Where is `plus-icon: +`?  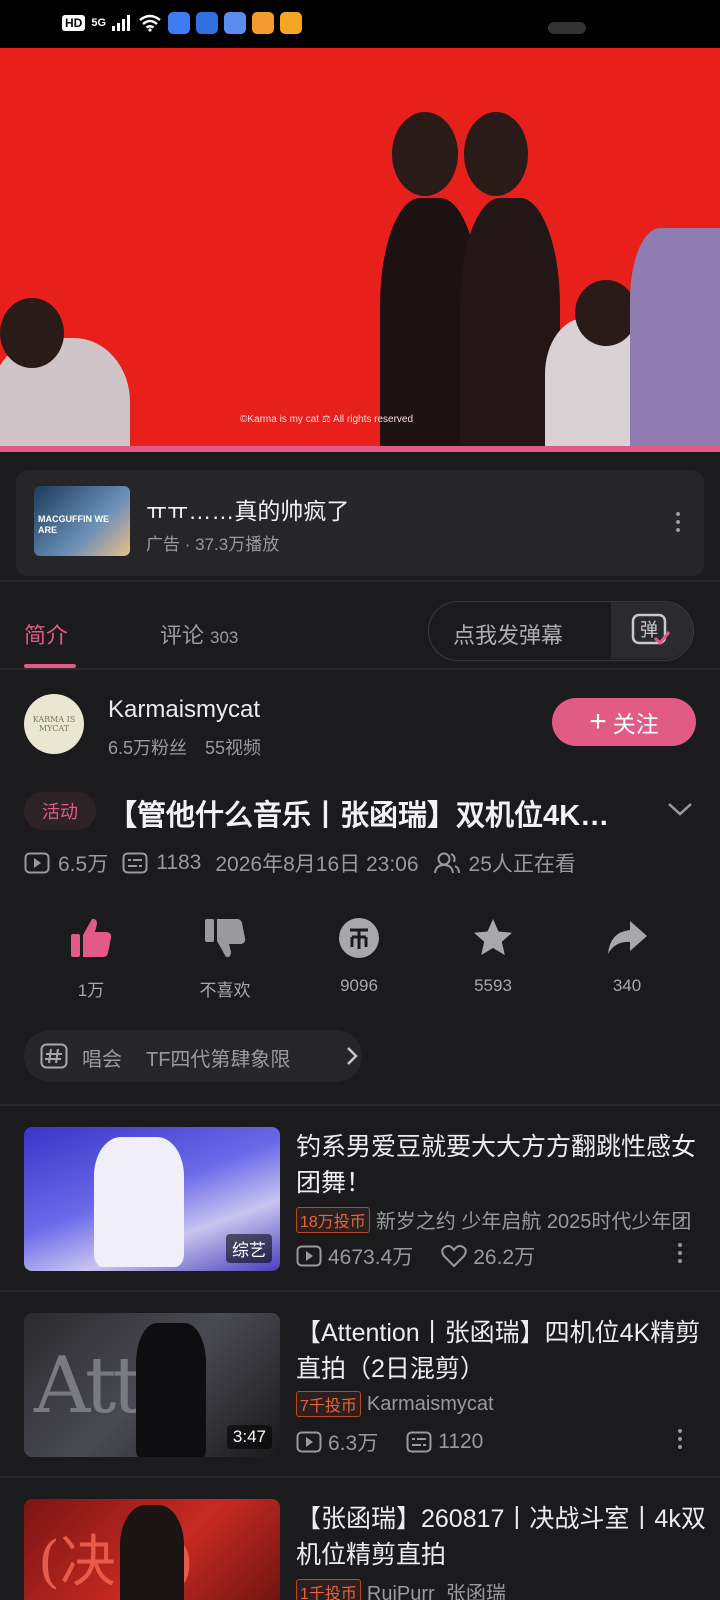 plus-icon: + is located at coordinates (598, 721).